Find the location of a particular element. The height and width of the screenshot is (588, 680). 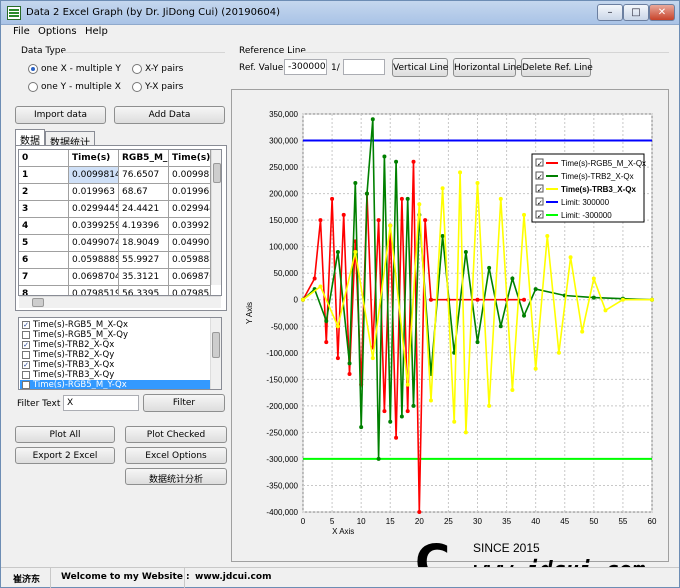

series-item: Time(s)-TRB2_X-Qy is located at coordinates (115, 355).